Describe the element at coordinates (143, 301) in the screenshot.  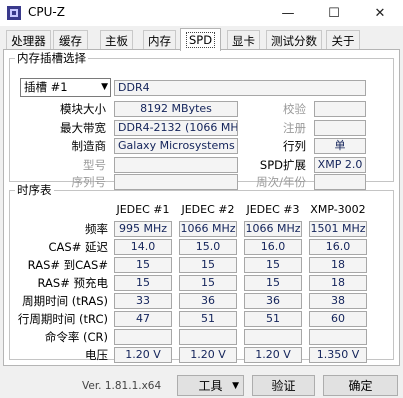
I see `timings-cell: 33` at that location.